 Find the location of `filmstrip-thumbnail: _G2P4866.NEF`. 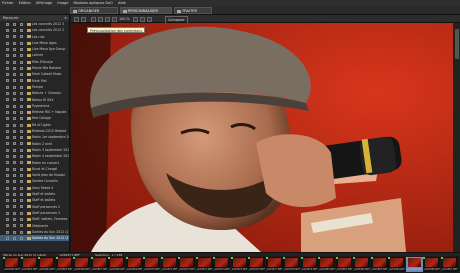

filmstrip-thumbnail: _G2P4866.NEF is located at coordinates (81, 264).